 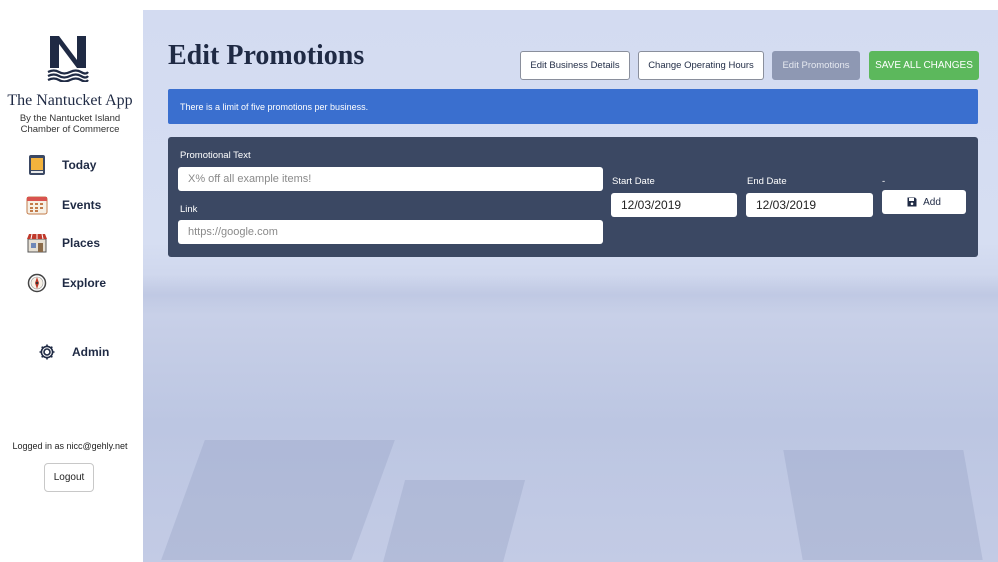 What do you see at coordinates (575, 65) in the screenshot?
I see `edit-business-details-button: Edit Business Details` at bounding box center [575, 65].